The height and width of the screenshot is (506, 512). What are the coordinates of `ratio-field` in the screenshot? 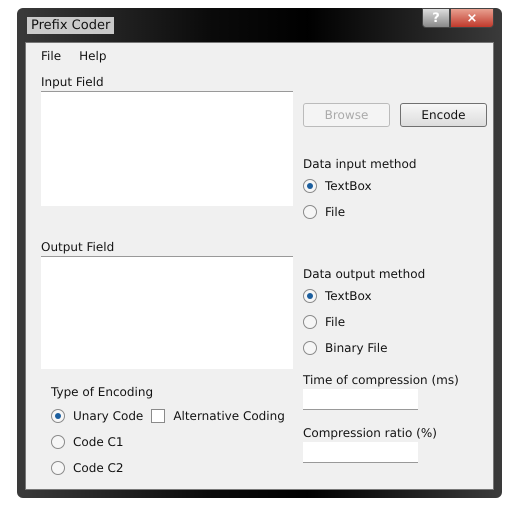 It's located at (360, 452).